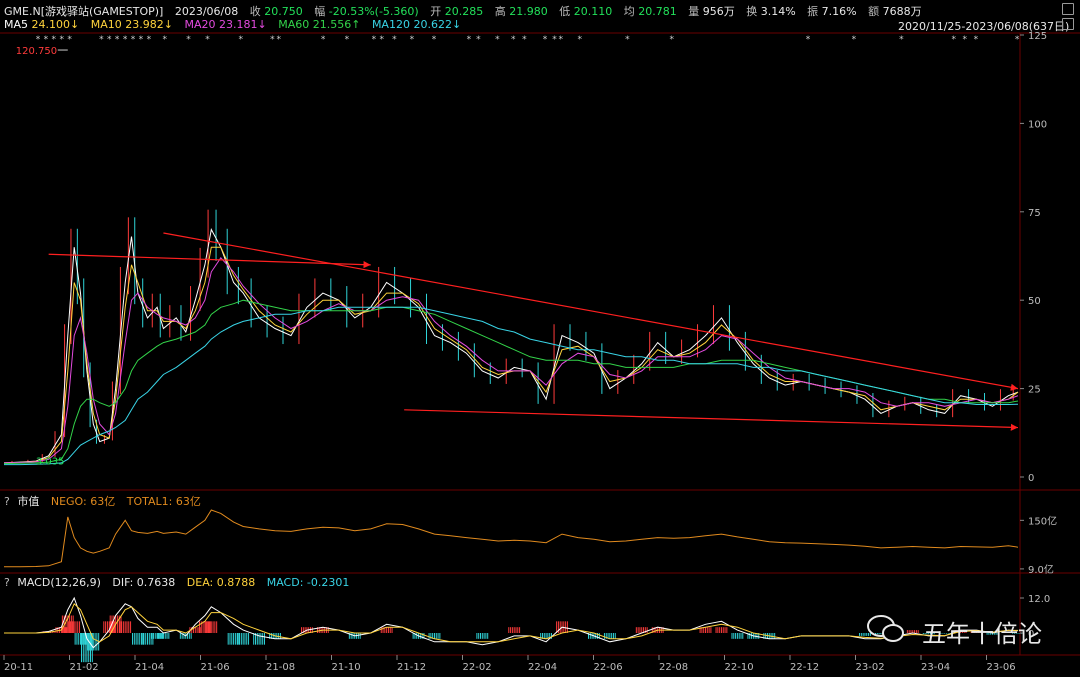  Describe the element at coordinates (1034, 301) in the screenshot. I see `y-tick-label: 50` at that location.